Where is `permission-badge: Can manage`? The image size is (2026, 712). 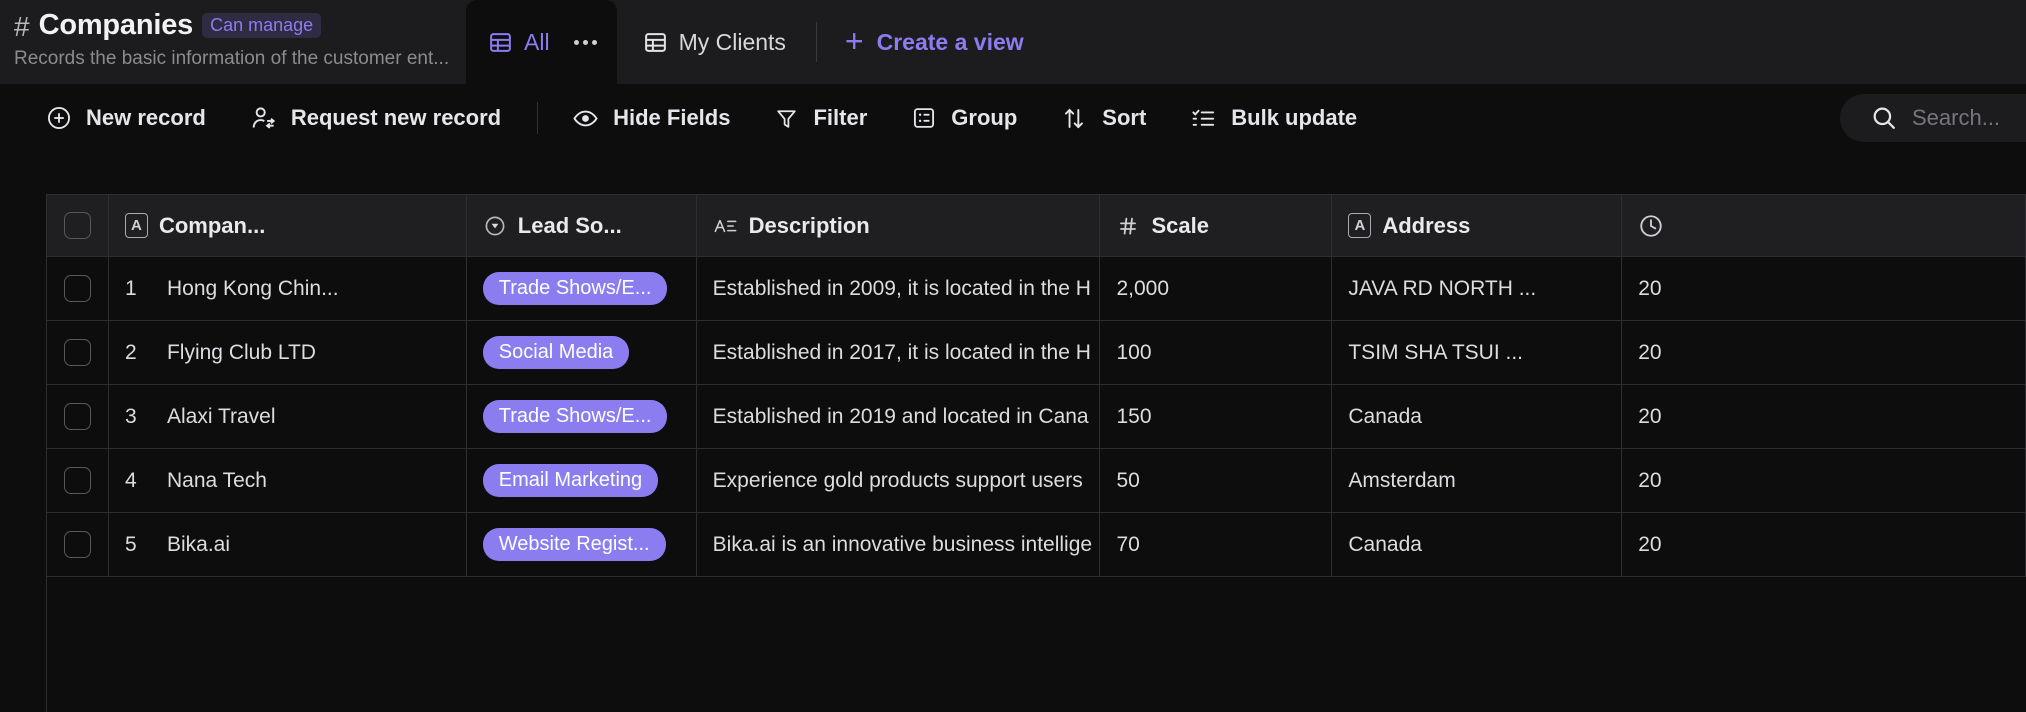 permission-badge: Can manage is located at coordinates (262, 25).